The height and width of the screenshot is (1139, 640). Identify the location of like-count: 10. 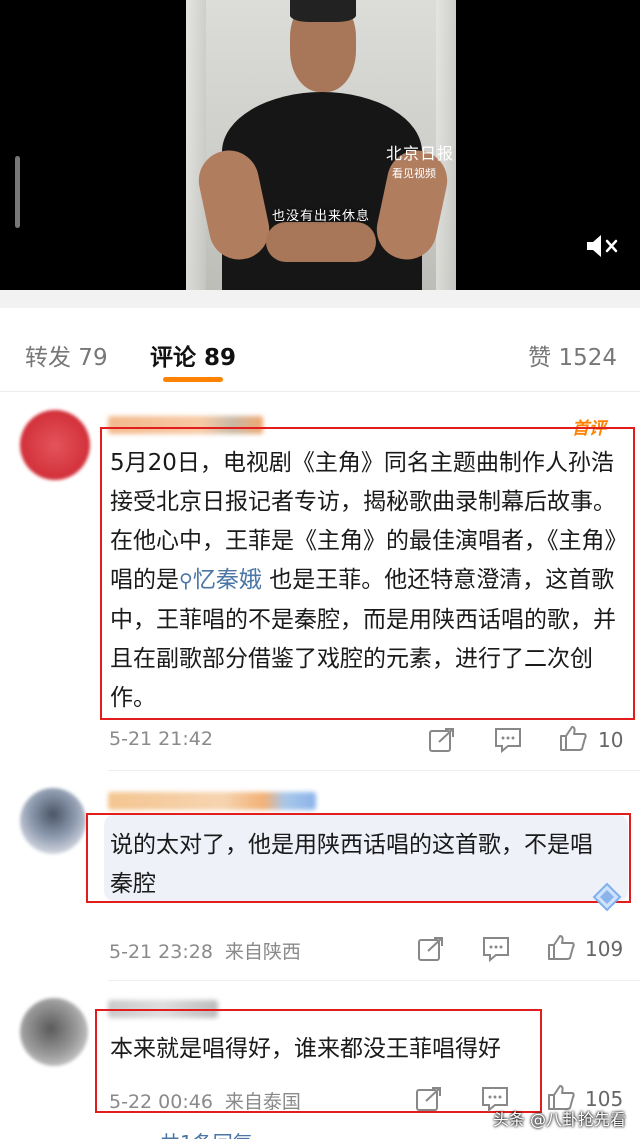
(611, 740).